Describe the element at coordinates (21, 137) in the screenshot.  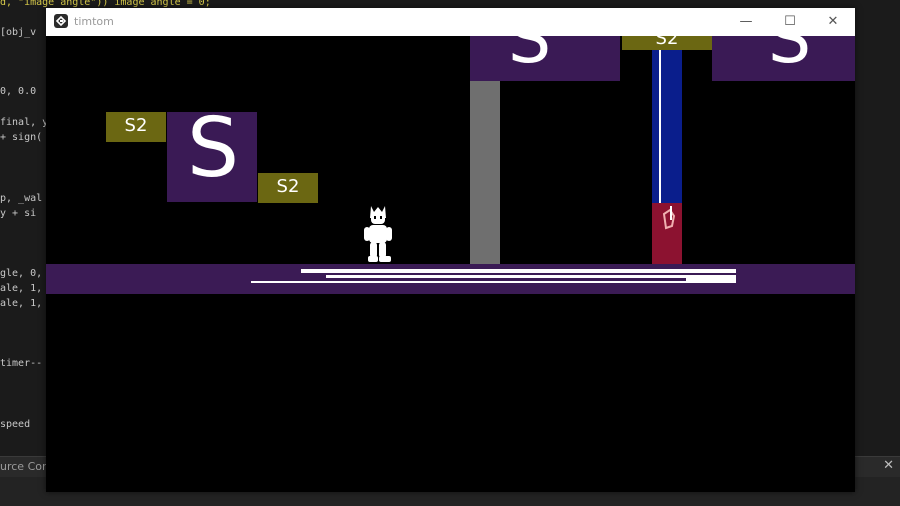
I see `code-line: + sign(` at that location.